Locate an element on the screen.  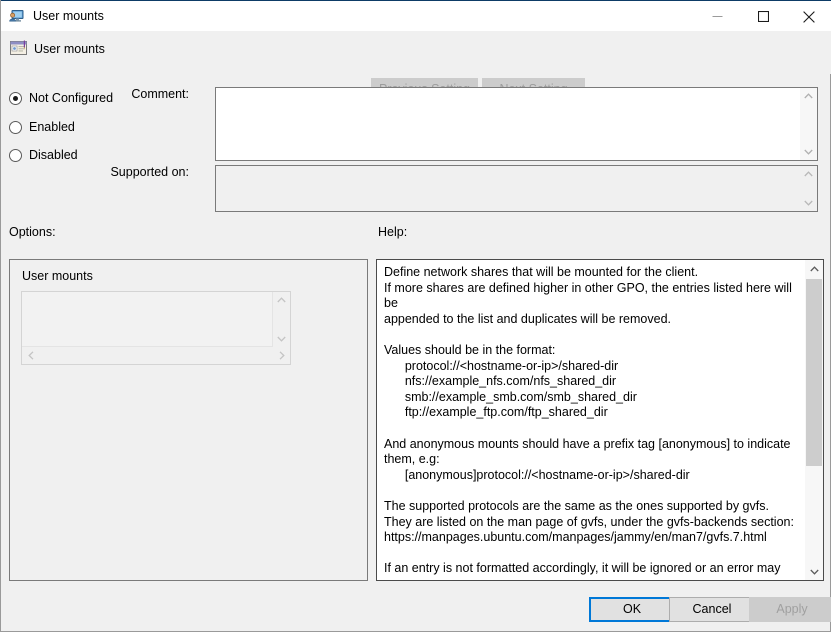
minimize-button is located at coordinates (717, 16).